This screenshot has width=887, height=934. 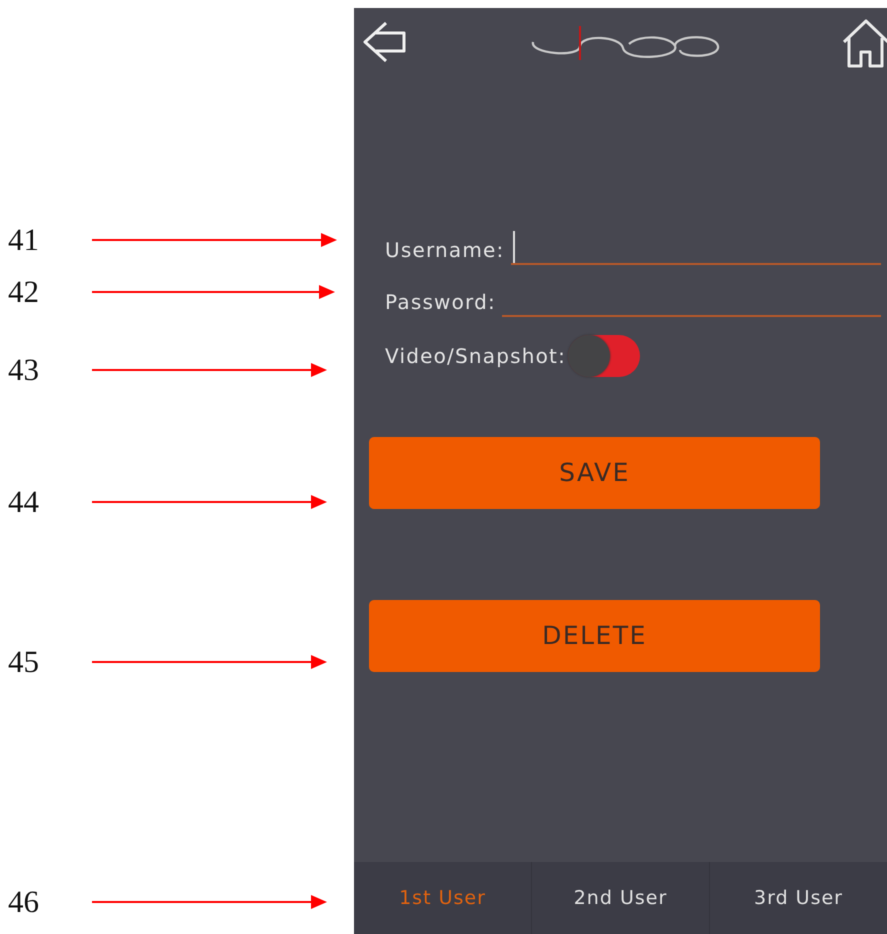 What do you see at coordinates (604, 356) in the screenshot?
I see `toggle-switch` at bounding box center [604, 356].